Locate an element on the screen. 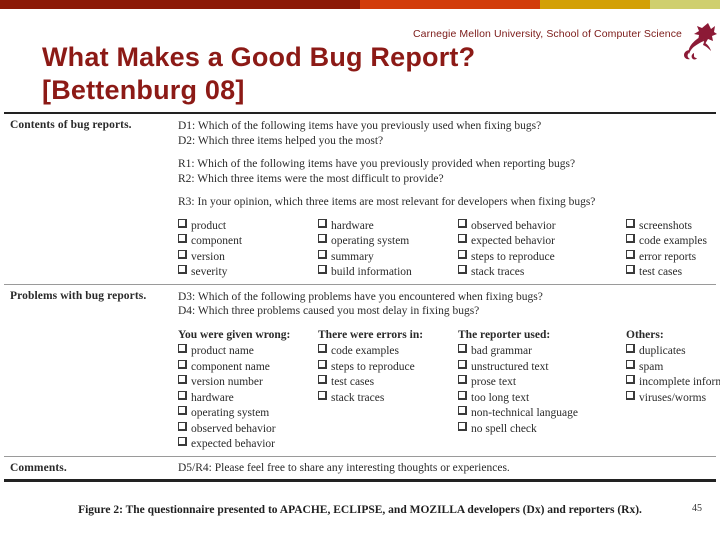 The width and height of the screenshot is (720, 540). option-item: version is located at coordinates (248, 257).